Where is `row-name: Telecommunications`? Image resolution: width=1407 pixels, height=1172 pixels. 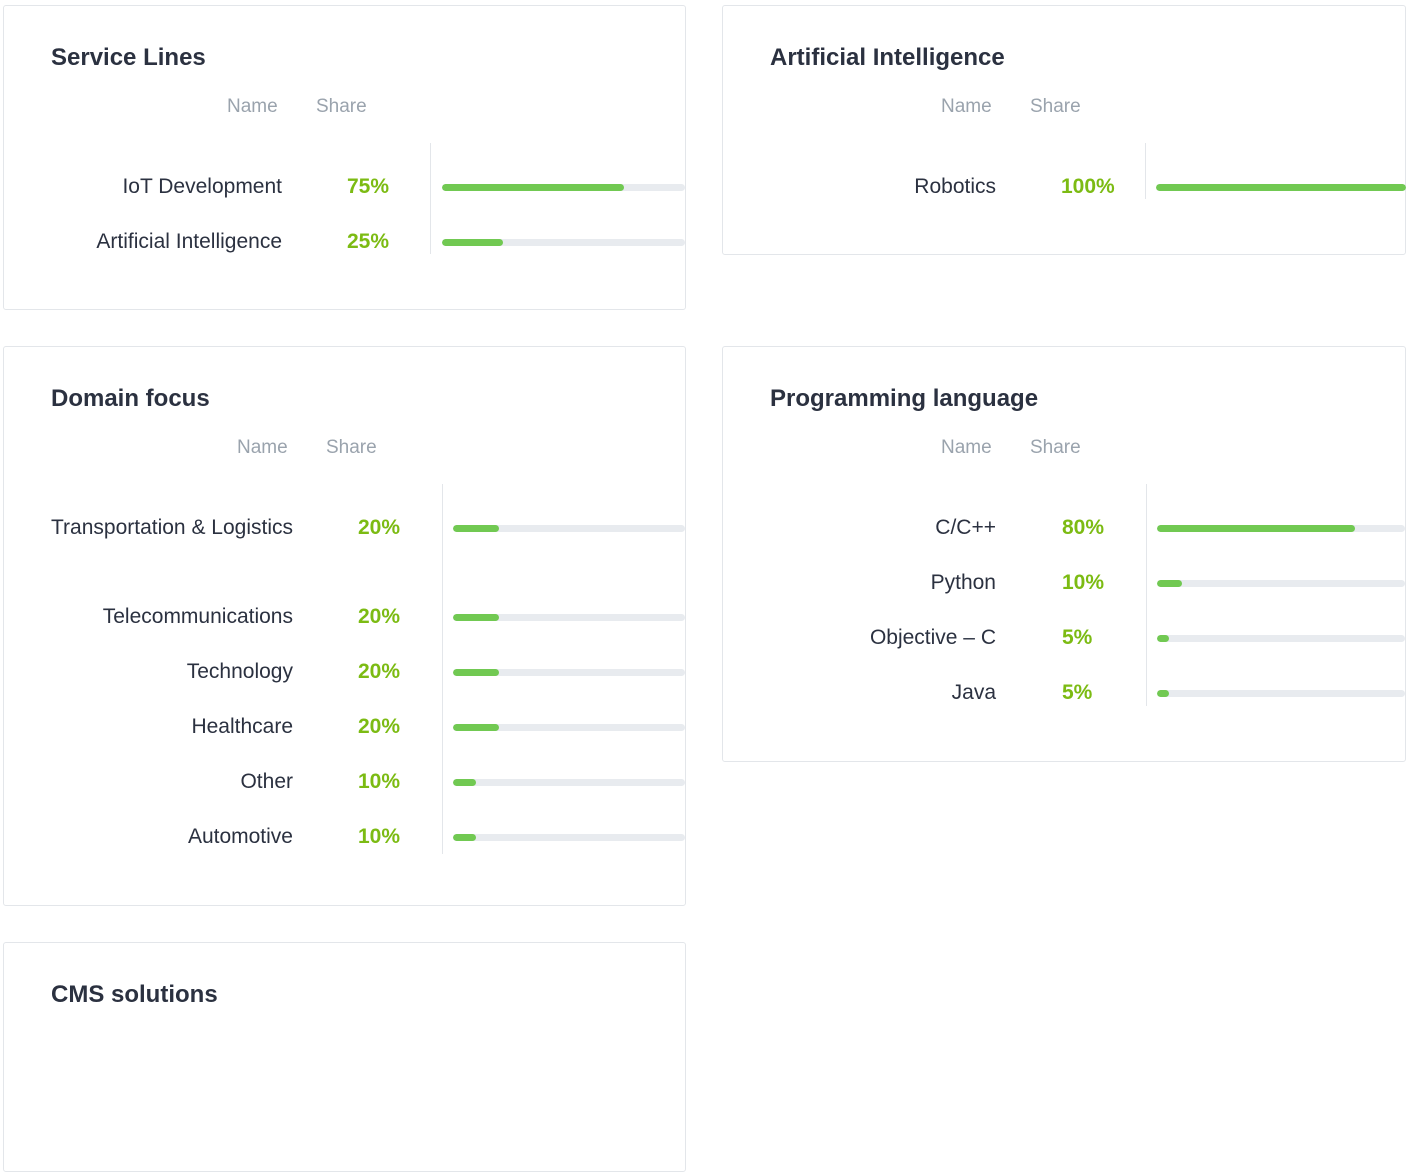 row-name: Telecommunications is located at coordinates (197, 616).